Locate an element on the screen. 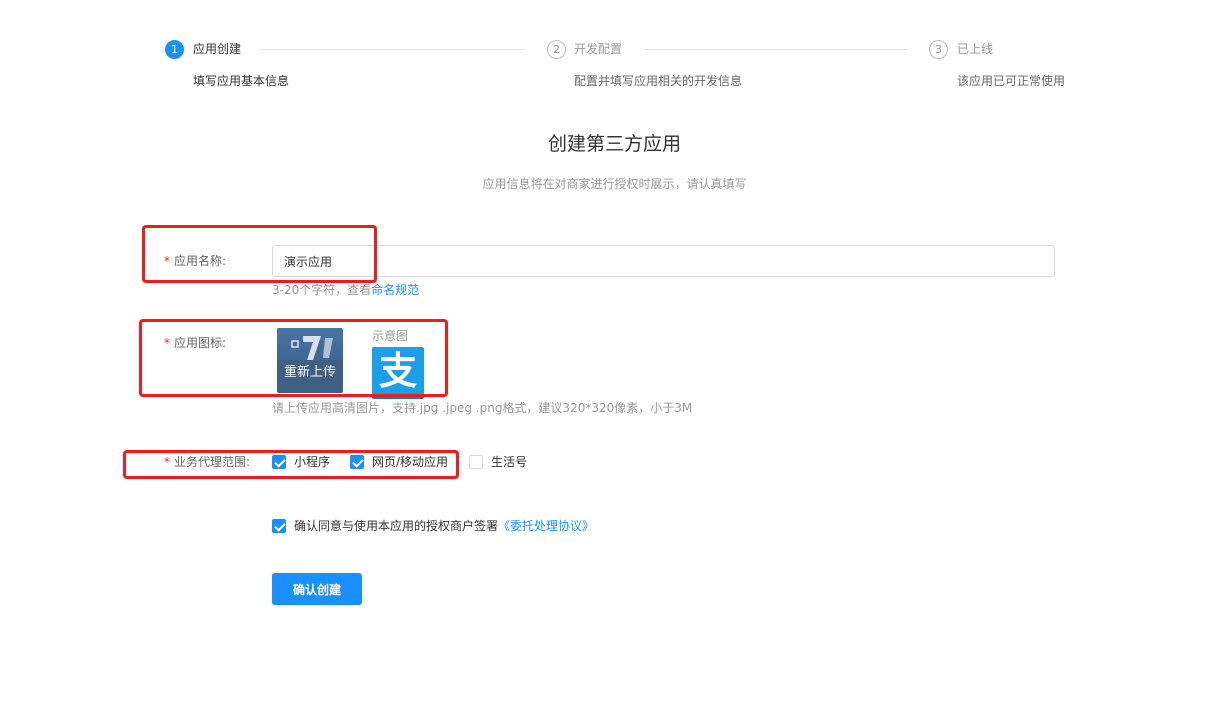  step-3-desc: 该应用已可正常使用 is located at coordinates (1011, 81).